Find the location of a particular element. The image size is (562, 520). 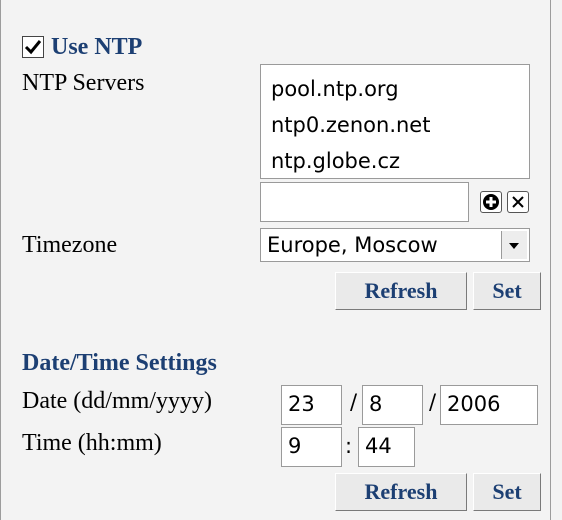

datetime-set-button: Set is located at coordinates (507, 492).